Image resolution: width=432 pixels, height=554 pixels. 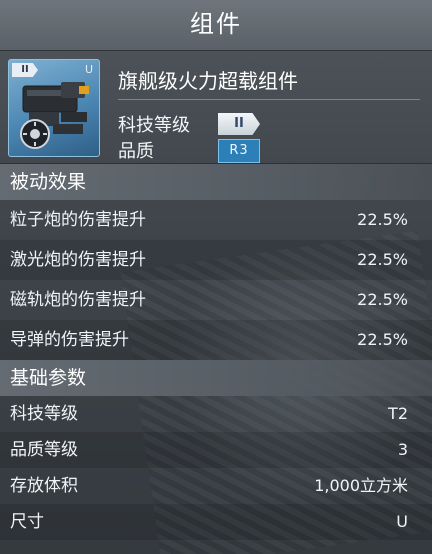 I want to click on basic-row-value: T2, so click(x=398, y=413).